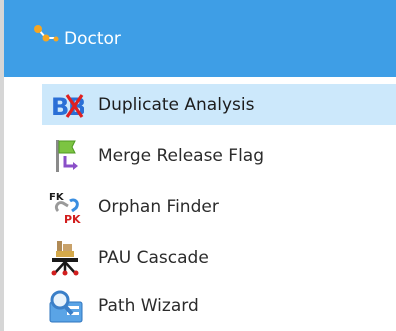  I want to click on path-wizard-icon, so click(66, 306).